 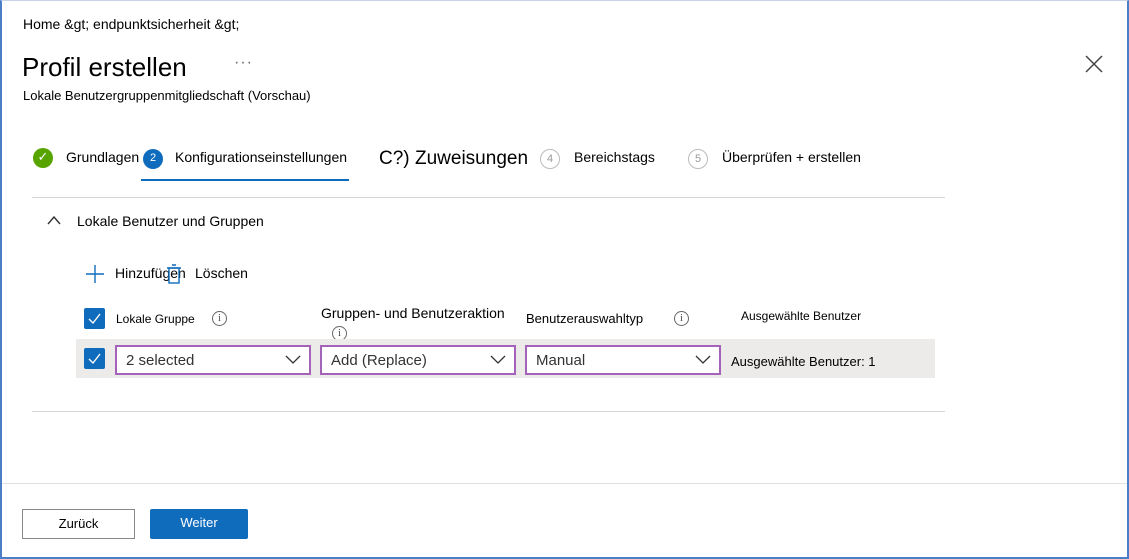 What do you see at coordinates (95, 276) in the screenshot?
I see `add-icon` at bounding box center [95, 276].